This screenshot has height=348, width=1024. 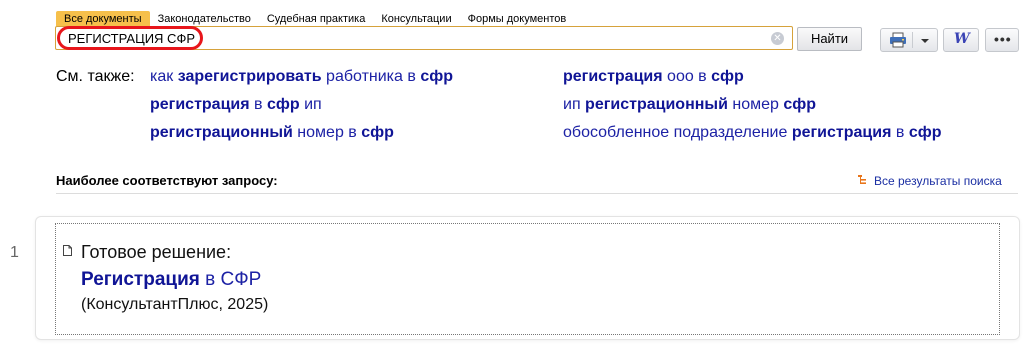 I want to click on results-heading: Наиболее соответствуют запросу:, so click(x=167, y=180).